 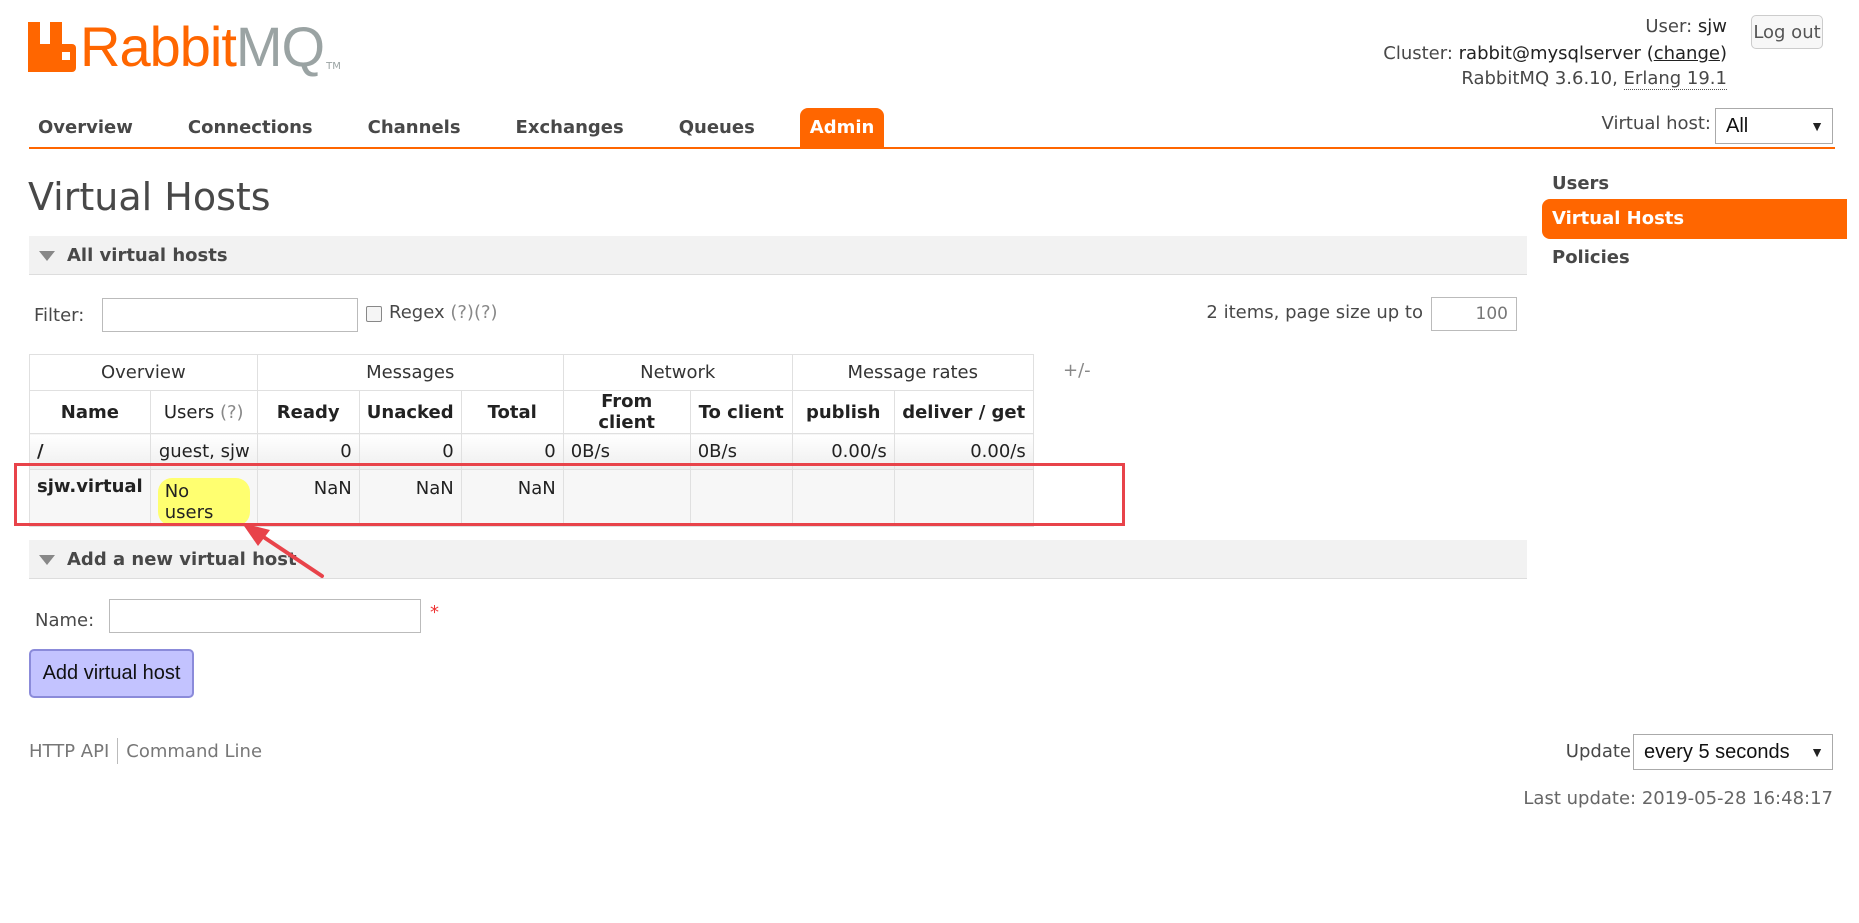 I want to click on add-virtual-host-button: Add virtual host, so click(x=111, y=673).